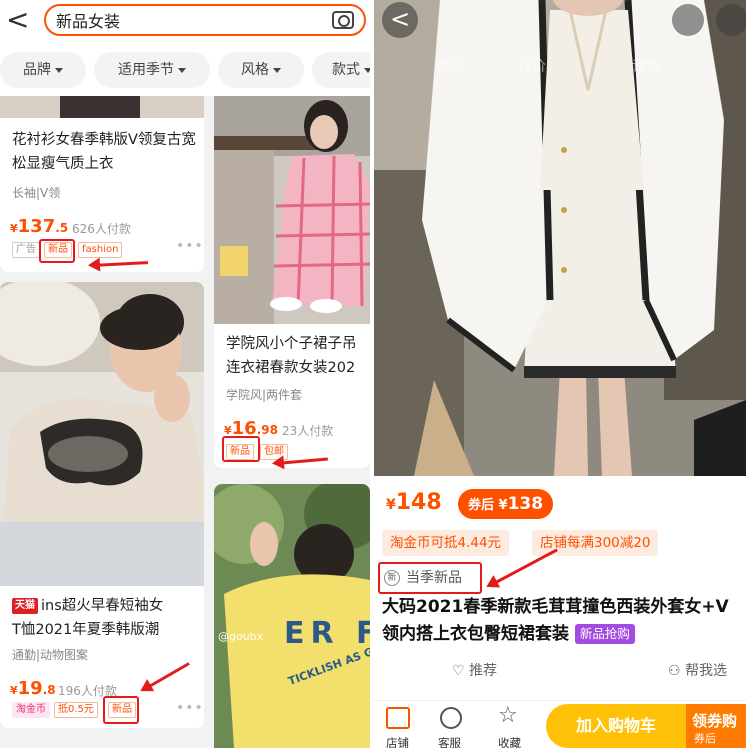 This screenshot has width=746, height=748. What do you see at coordinates (506, 504) in the screenshot?
I see `coupon-price: 券后 ¥138` at bounding box center [506, 504].